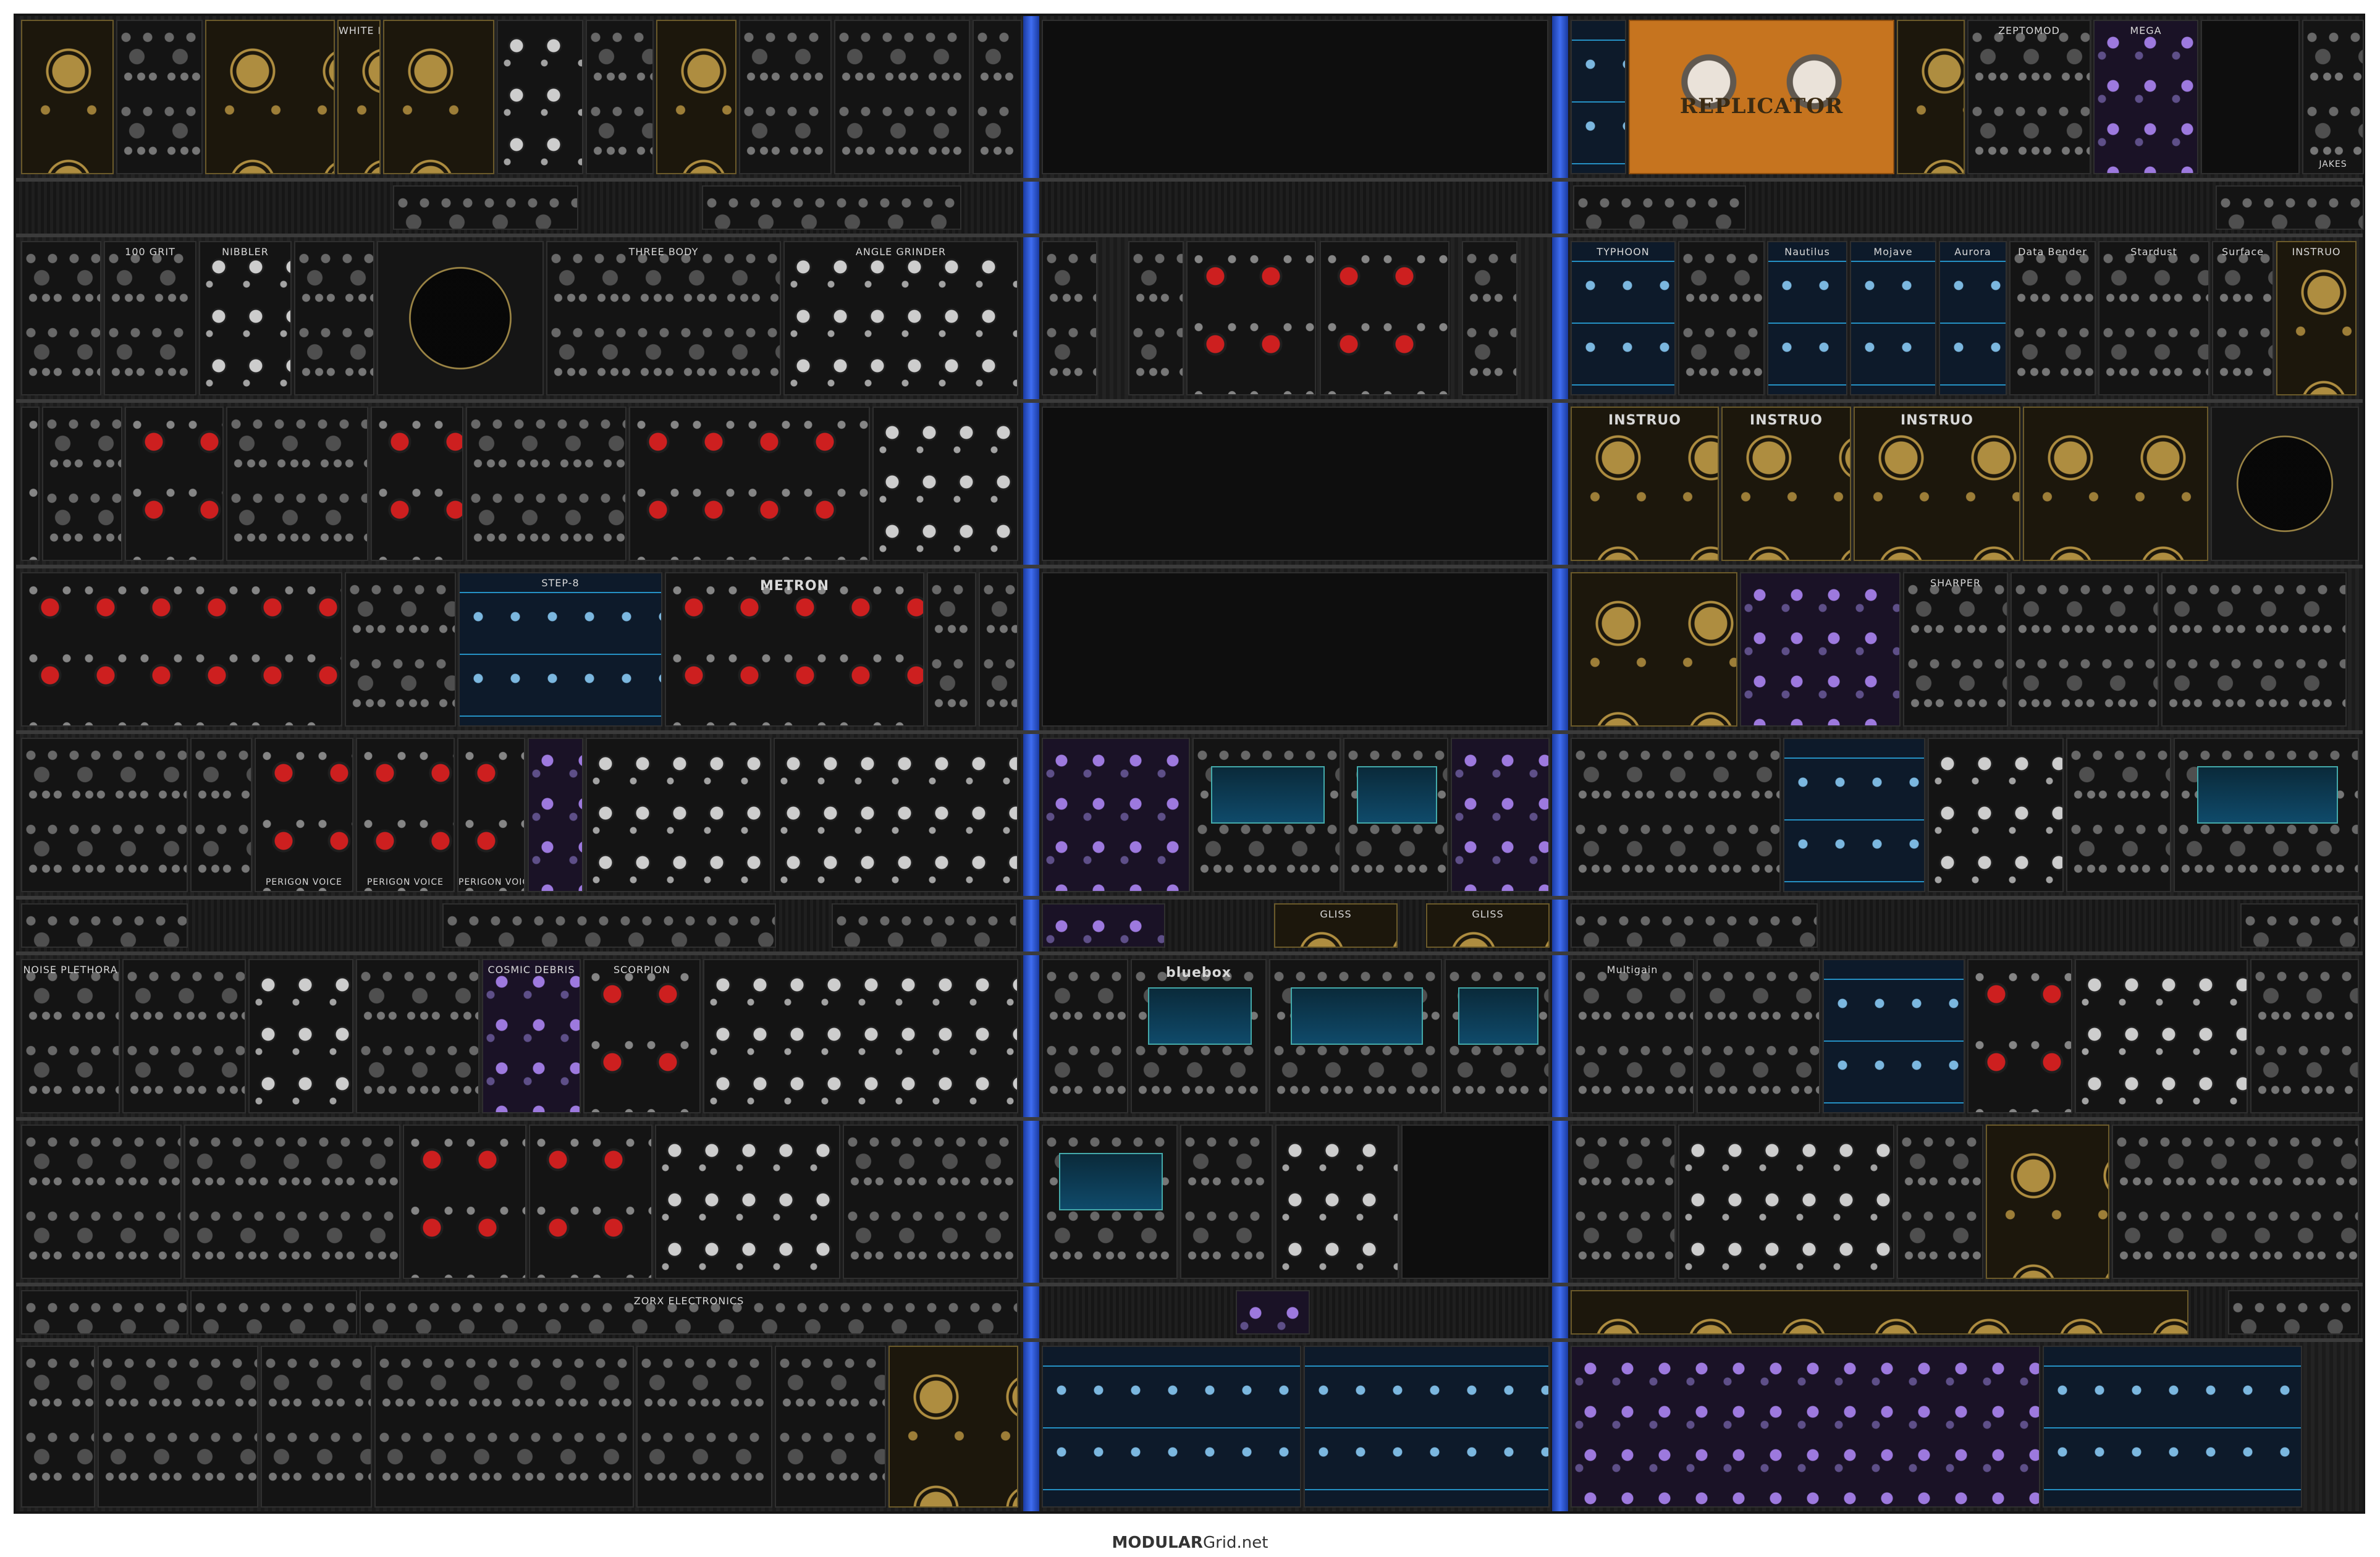  I want to click on module: REPLICATOR, so click(1761, 97).